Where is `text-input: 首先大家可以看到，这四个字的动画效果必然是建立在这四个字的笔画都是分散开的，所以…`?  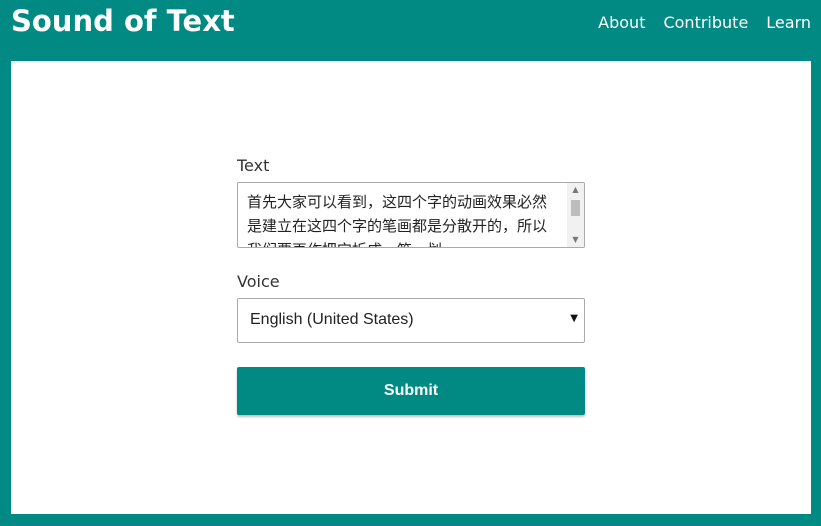
text-input: 首先大家可以看到，这四个字的动画效果必然是建立在这四个字的笔画都是分散开的，所以… is located at coordinates (411, 215).